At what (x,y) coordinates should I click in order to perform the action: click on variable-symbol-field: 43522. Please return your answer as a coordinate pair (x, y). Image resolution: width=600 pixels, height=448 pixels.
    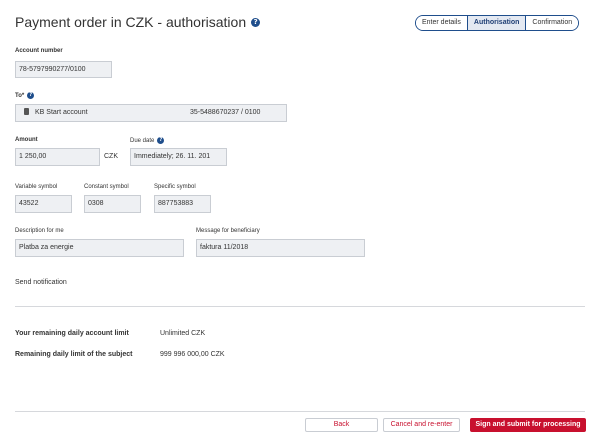
    Looking at the image, I should click on (43, 204).